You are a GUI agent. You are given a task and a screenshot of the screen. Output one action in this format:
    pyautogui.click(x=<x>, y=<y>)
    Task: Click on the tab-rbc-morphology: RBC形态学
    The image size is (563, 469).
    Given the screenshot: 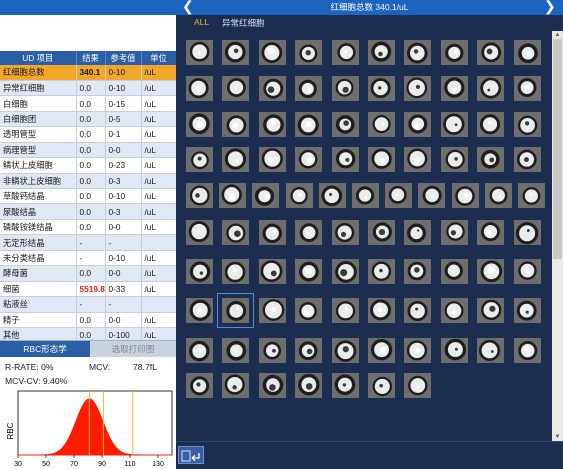 What is the action you would take?
    pyautogui.click(x=45, y=349)
    